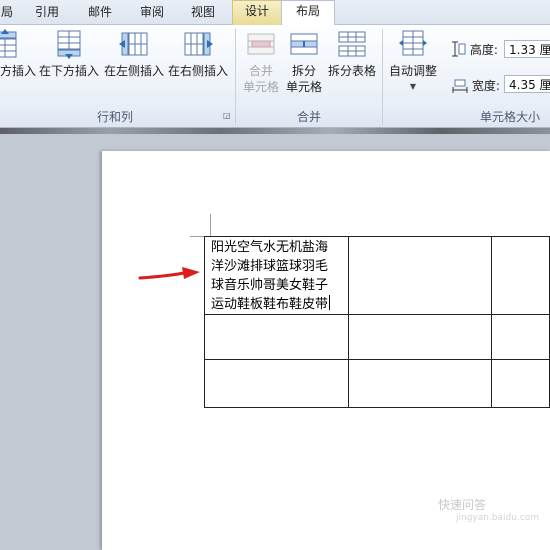 This screenshot has height=550, width=550. Describe the element at coordinates (352, 44) in the screenshot. I see `split-table-icon` at that location.